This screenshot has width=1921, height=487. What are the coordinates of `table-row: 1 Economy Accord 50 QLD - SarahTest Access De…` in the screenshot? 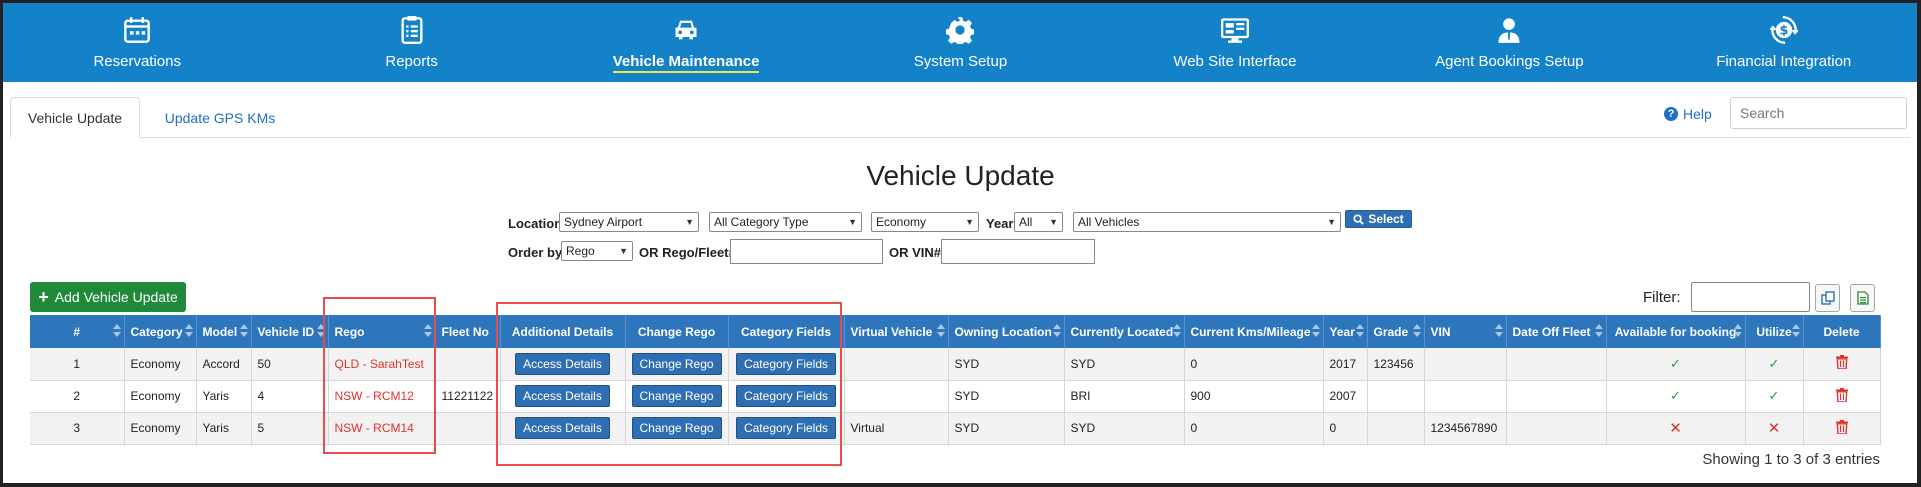 It's located at (955, 364).